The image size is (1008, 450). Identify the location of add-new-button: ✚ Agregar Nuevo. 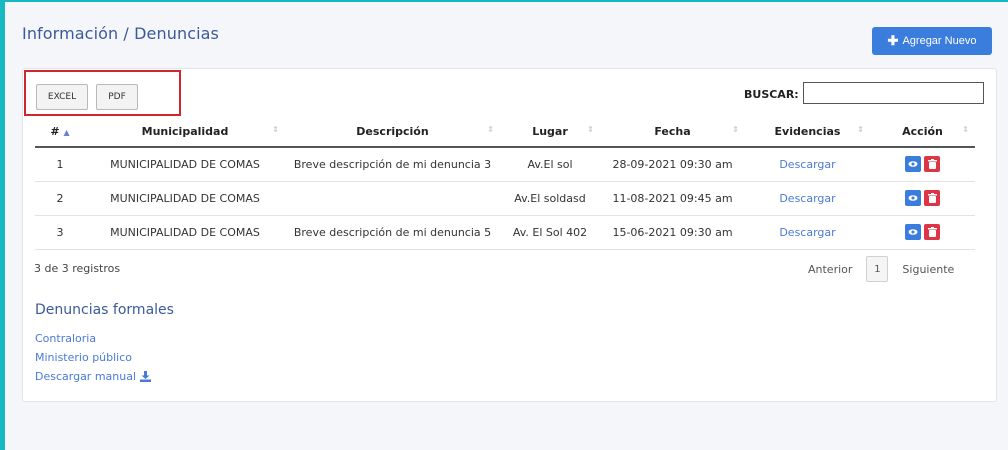
(932, 41).